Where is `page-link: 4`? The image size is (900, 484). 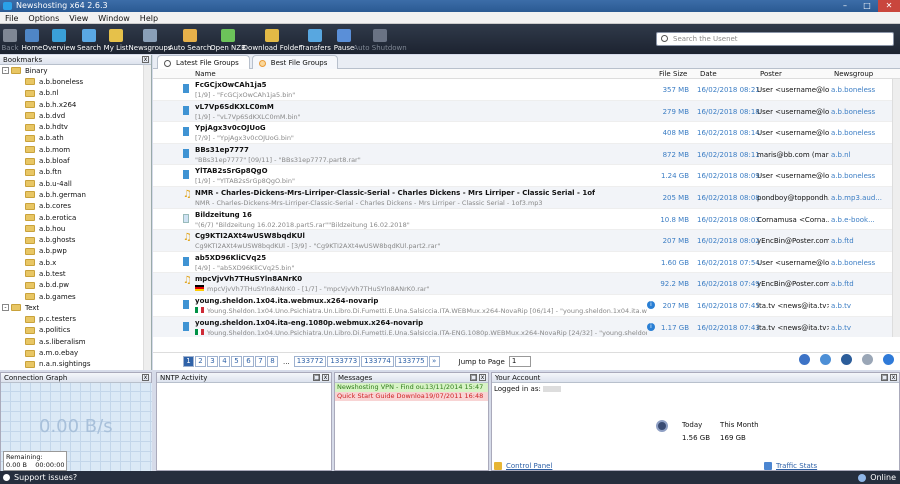
page-link: 4 is located at coordinates (224, 361).